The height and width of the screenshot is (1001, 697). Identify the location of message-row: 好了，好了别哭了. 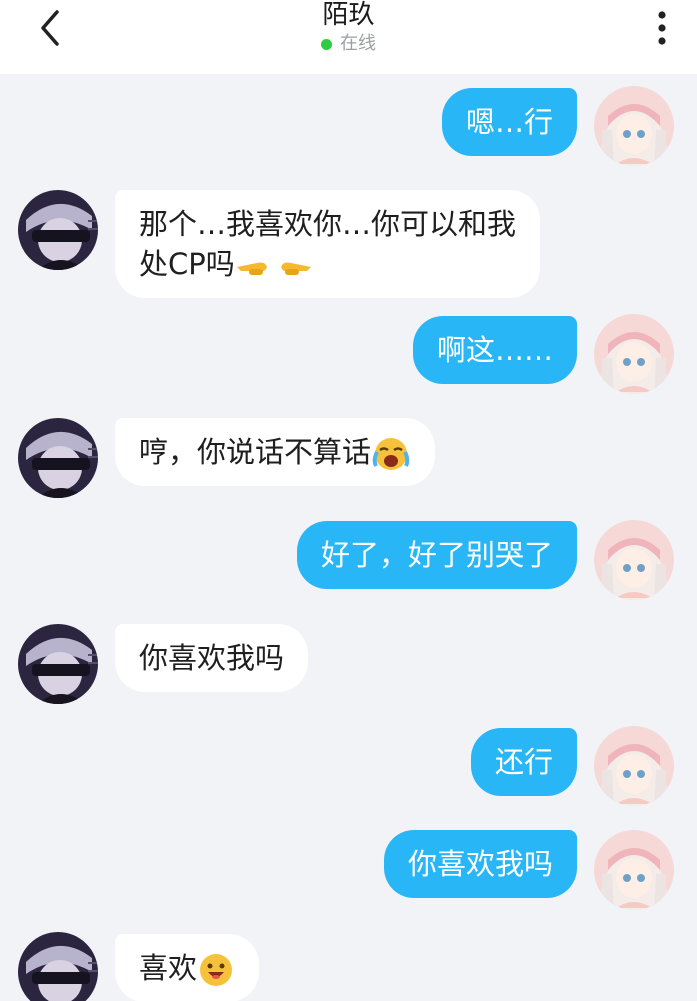
(348, 561).